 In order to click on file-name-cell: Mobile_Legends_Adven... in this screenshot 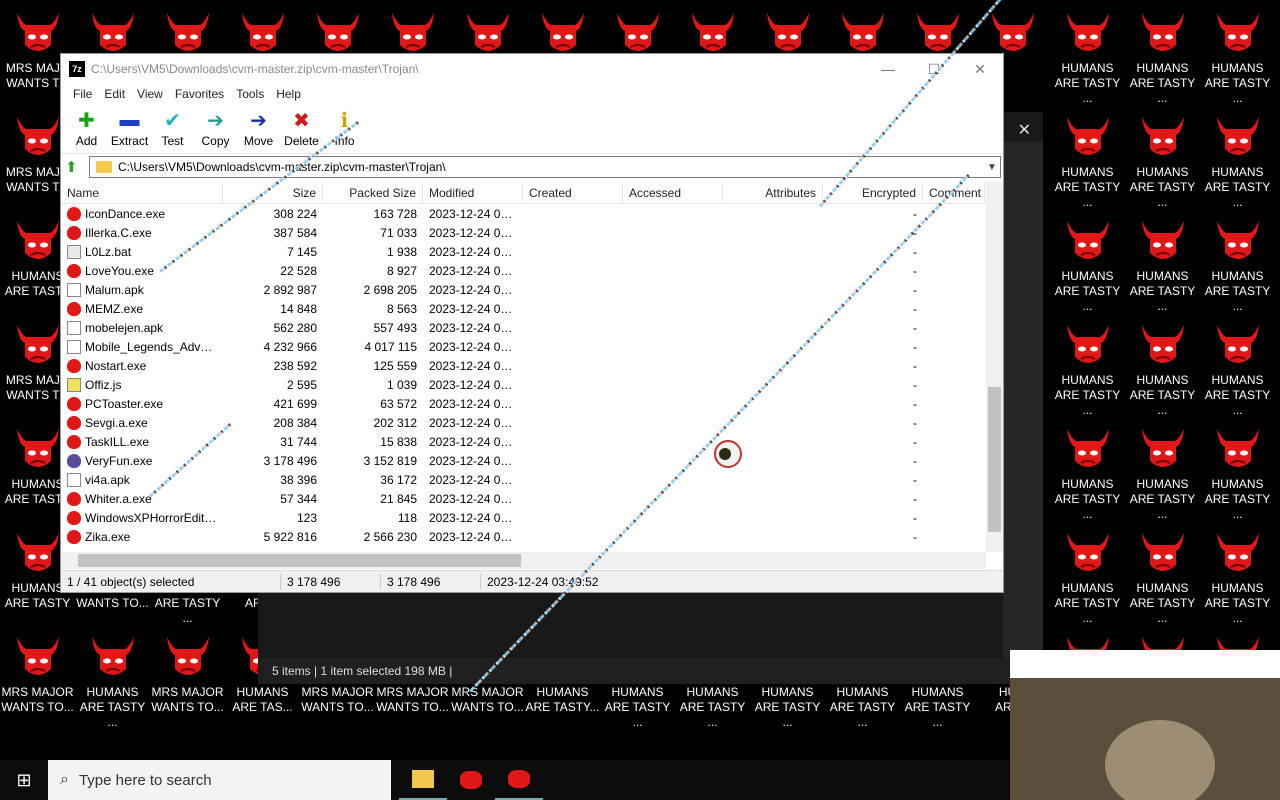, I will do `click(142, 346)`.